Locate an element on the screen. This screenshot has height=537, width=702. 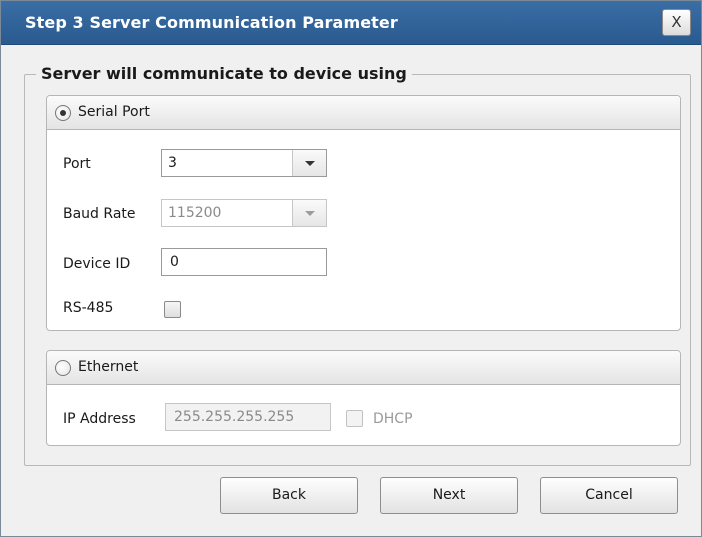
port-dropdown-arrow-icon is located at coordinates (309, 163).